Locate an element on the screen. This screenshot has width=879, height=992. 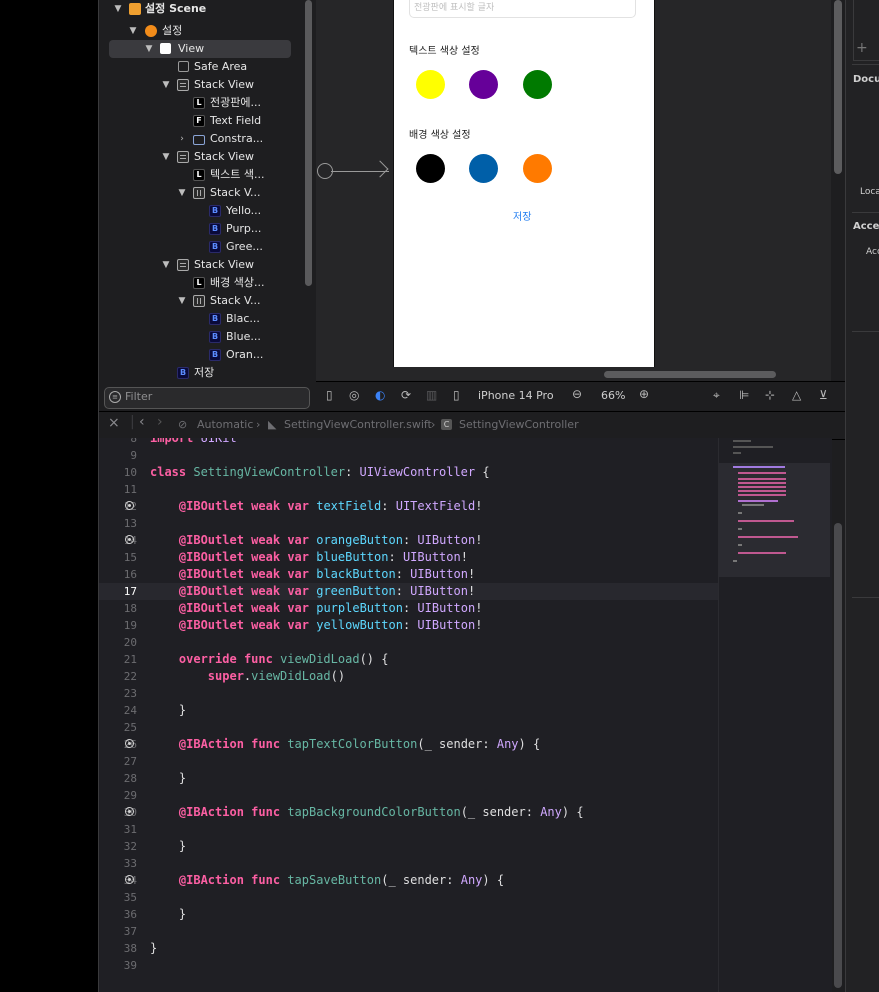
resolve-autolayout-icon: △ is located at coordinates (796, 395).